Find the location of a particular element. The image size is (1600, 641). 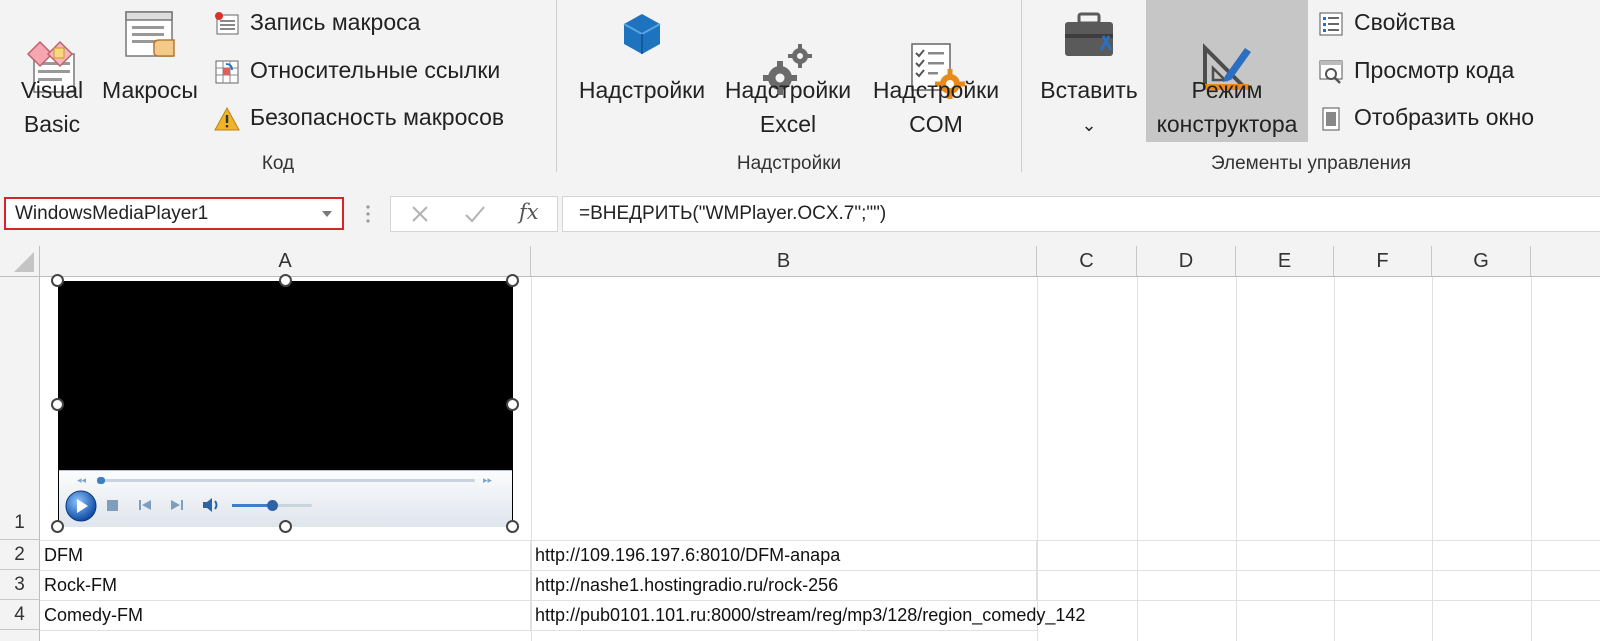

row-header-4: 4 is located at coordinates (20, 615).